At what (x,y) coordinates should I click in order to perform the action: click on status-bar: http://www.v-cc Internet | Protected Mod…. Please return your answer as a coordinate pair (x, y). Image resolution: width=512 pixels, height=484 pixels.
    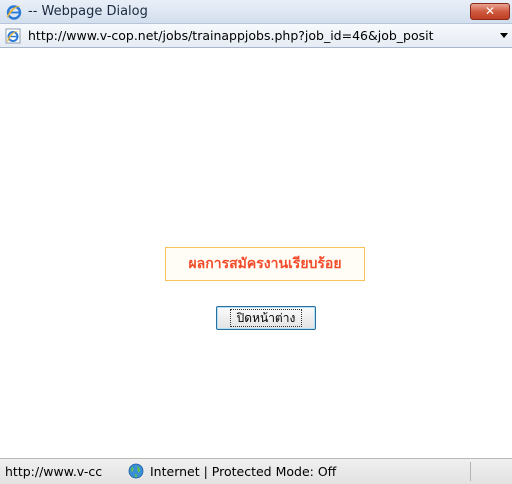
    Looking at the image, I should click on (256, 471).